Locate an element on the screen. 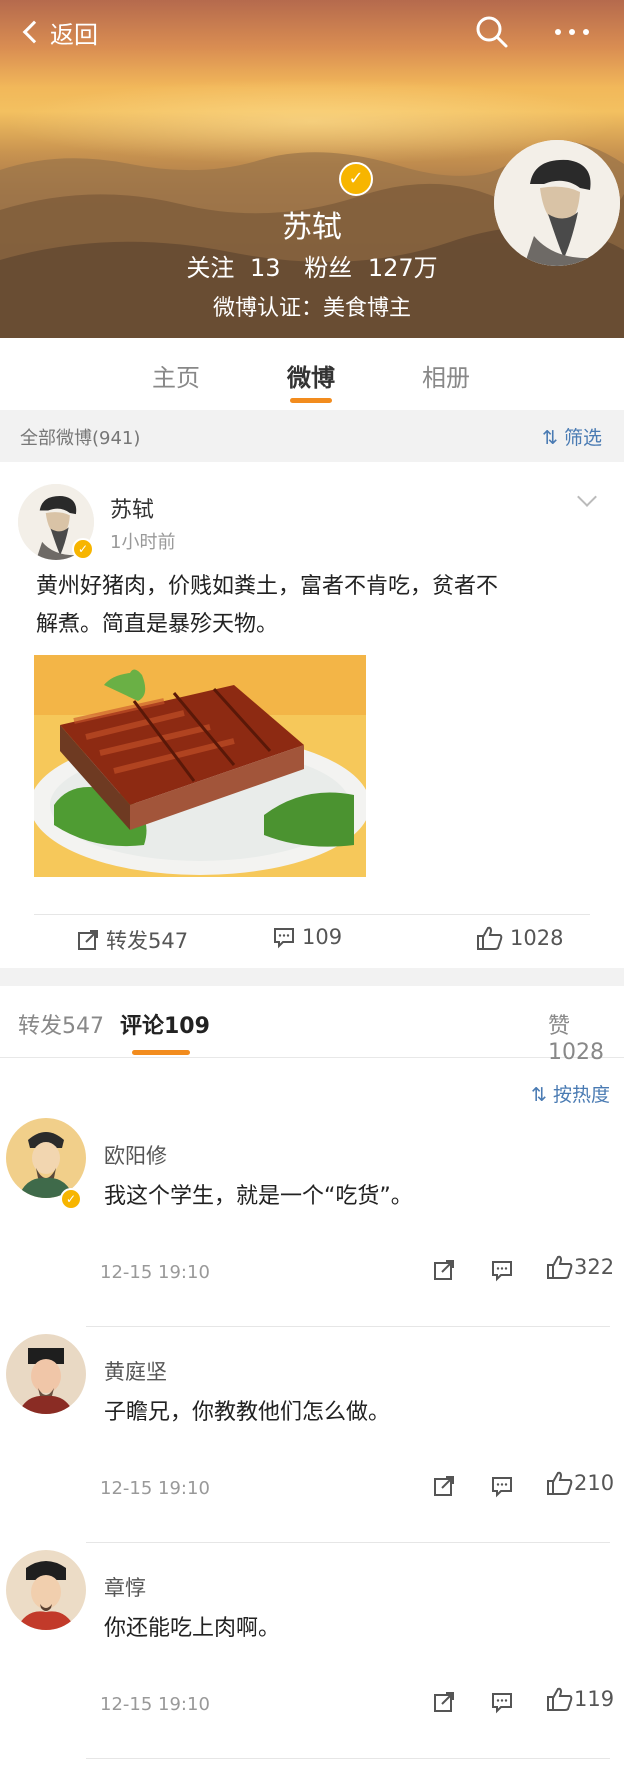 Image resolution: width=624 pixels, height=1766 pixels. profile-tabs: 主页 微博 相册 is located at coordinates (312, 374).